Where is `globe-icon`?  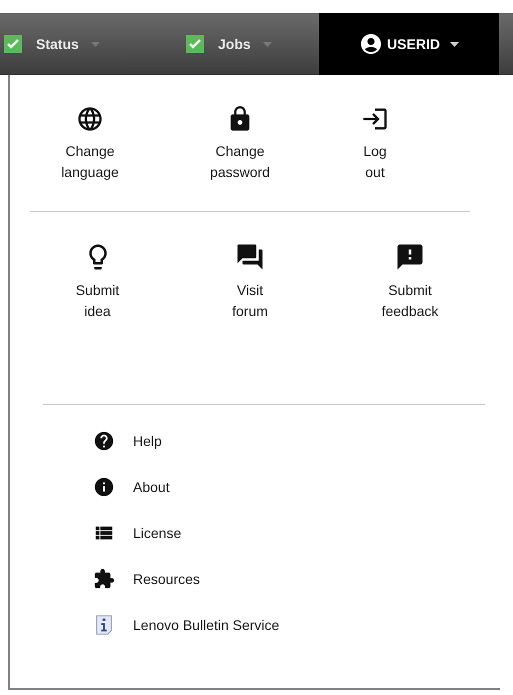 globe-icon is located at coordinates (90, 119).